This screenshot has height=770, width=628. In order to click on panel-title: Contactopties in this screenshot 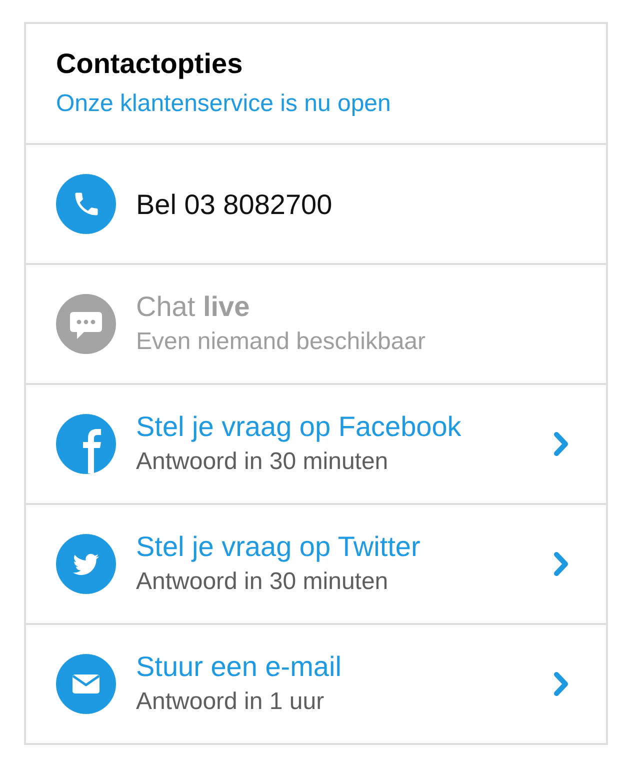, I will do `click(150, 64)`.